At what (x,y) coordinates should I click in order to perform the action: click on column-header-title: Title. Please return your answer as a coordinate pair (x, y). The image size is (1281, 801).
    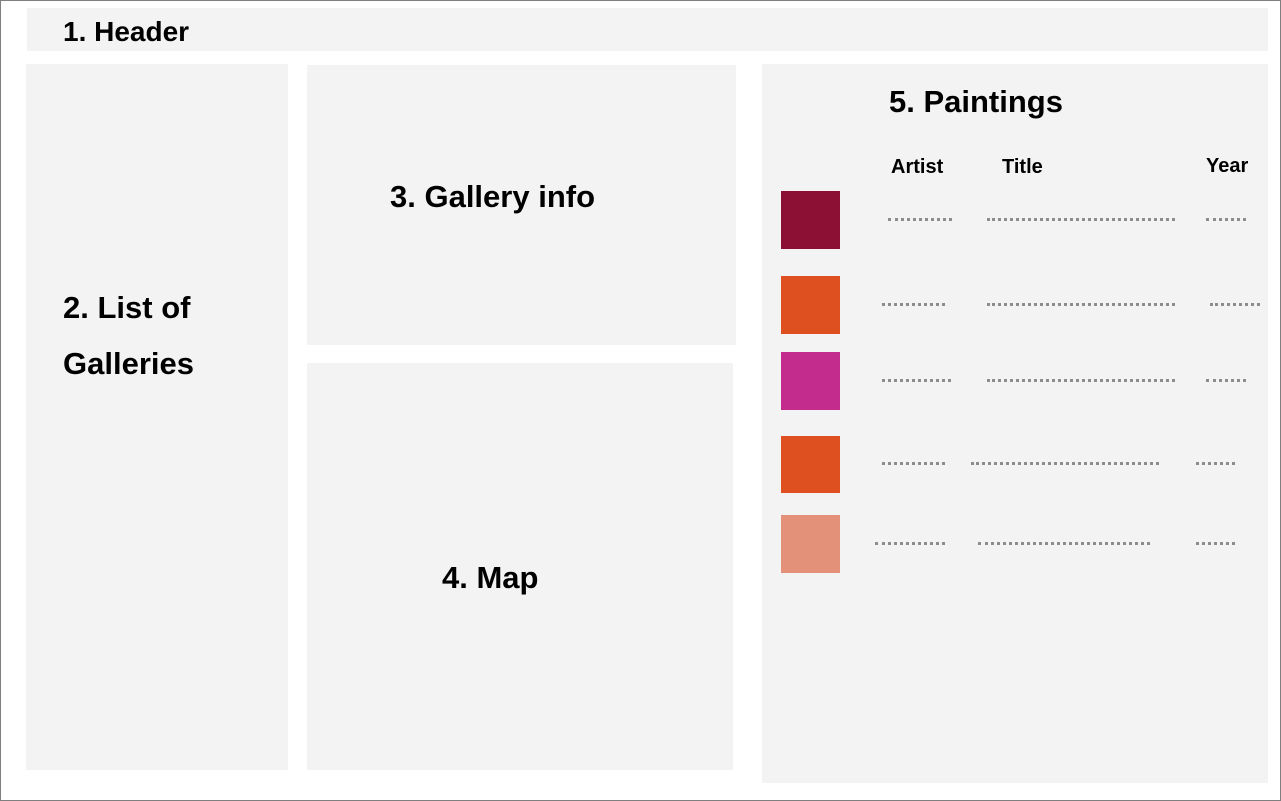
    Looking at the image, I should click on (1022, 167).